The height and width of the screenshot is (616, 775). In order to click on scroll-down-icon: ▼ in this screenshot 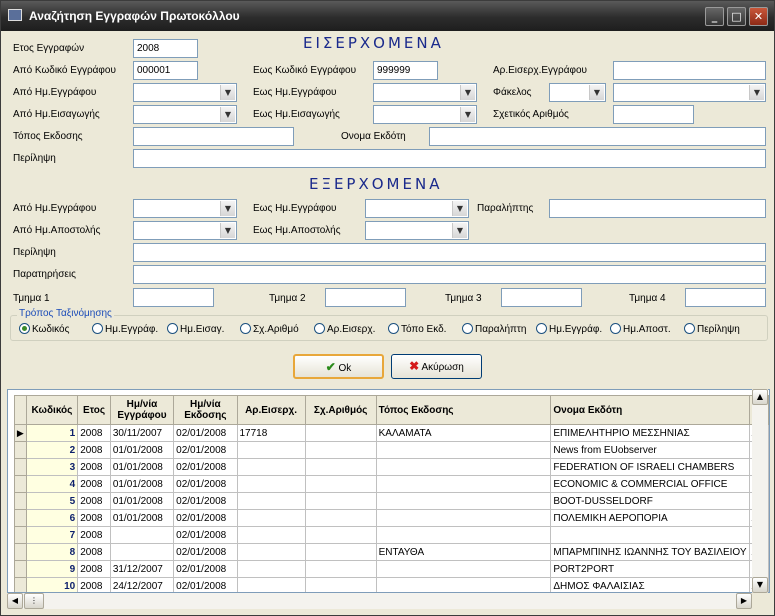, I will do `click(760, 585)`.